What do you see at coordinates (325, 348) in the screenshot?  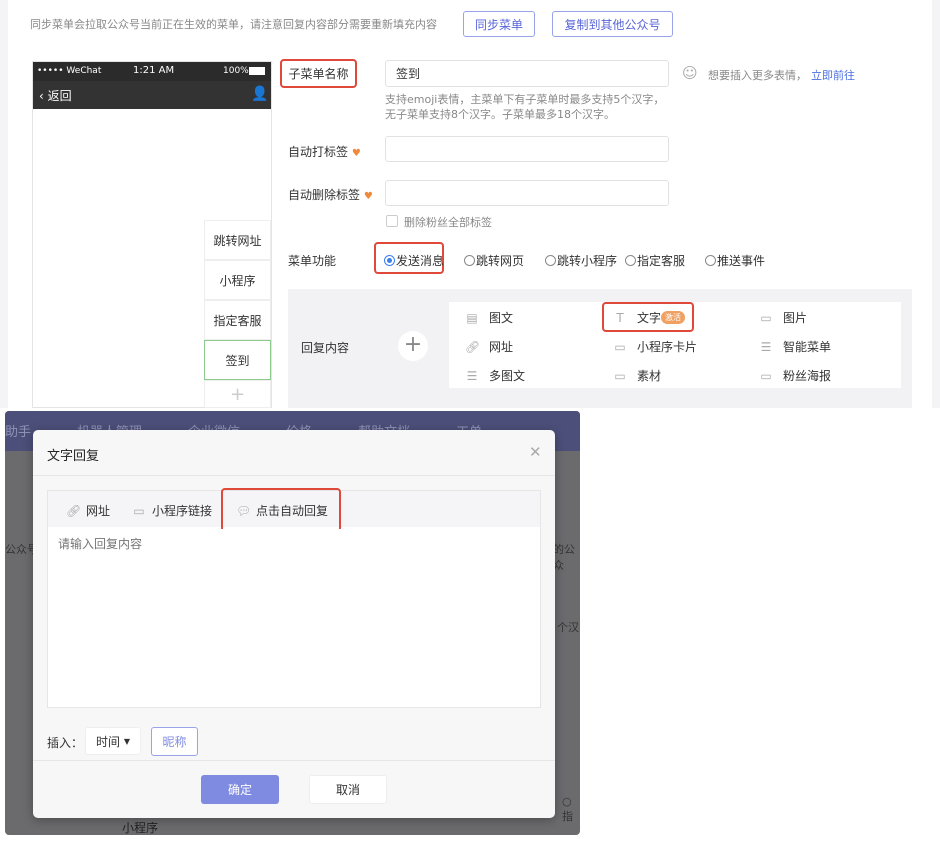 I see `reply-content-label: 回复内容` at bounding box center [325, 348].